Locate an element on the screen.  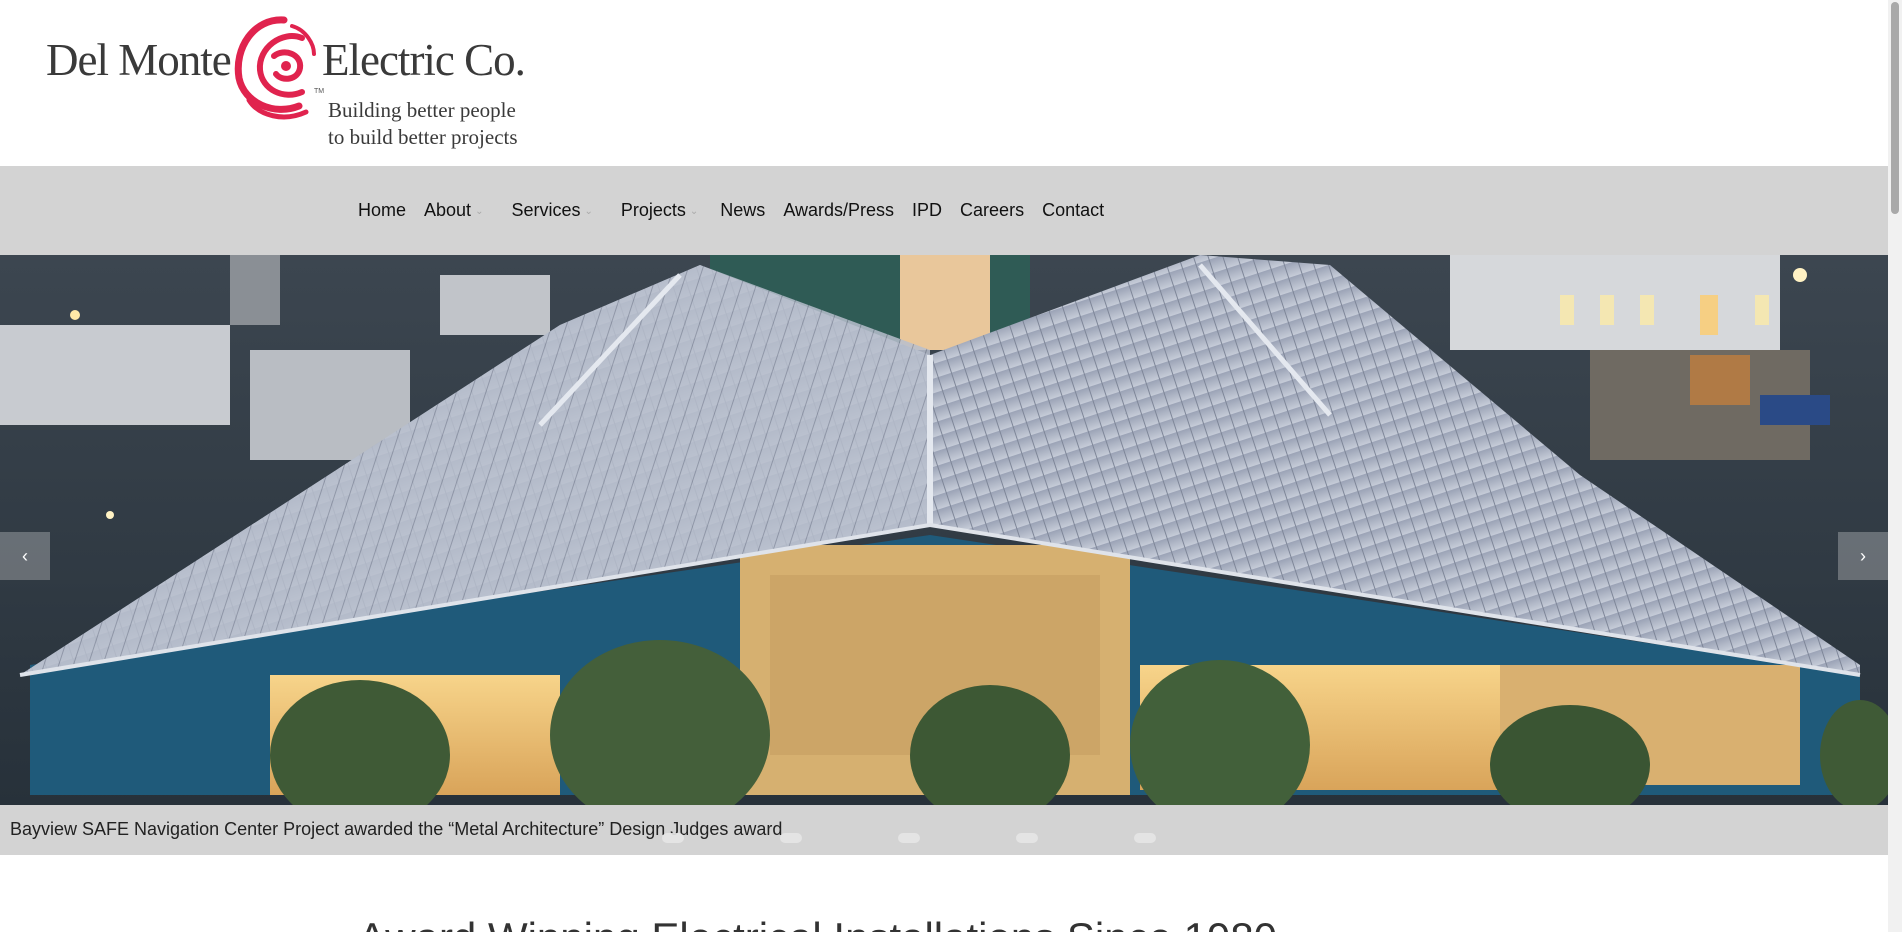
nav-item-news: News is located at coordinates (742, 210).